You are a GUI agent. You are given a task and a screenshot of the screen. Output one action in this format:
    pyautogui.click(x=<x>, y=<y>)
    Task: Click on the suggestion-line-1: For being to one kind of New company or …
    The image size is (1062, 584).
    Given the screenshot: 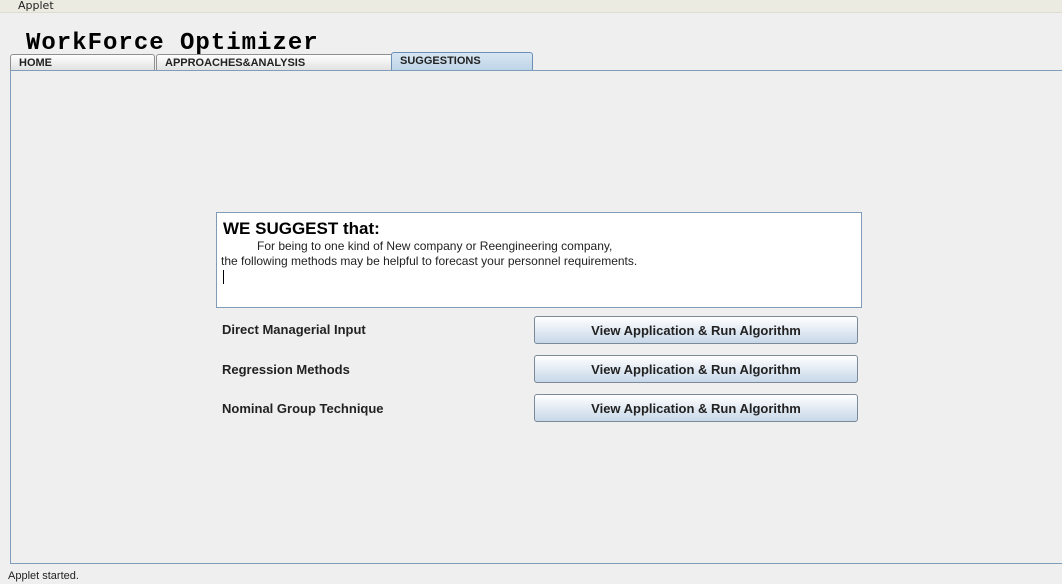 What is the action you would take?
    pyautogui.click(x=435, y=246)
    